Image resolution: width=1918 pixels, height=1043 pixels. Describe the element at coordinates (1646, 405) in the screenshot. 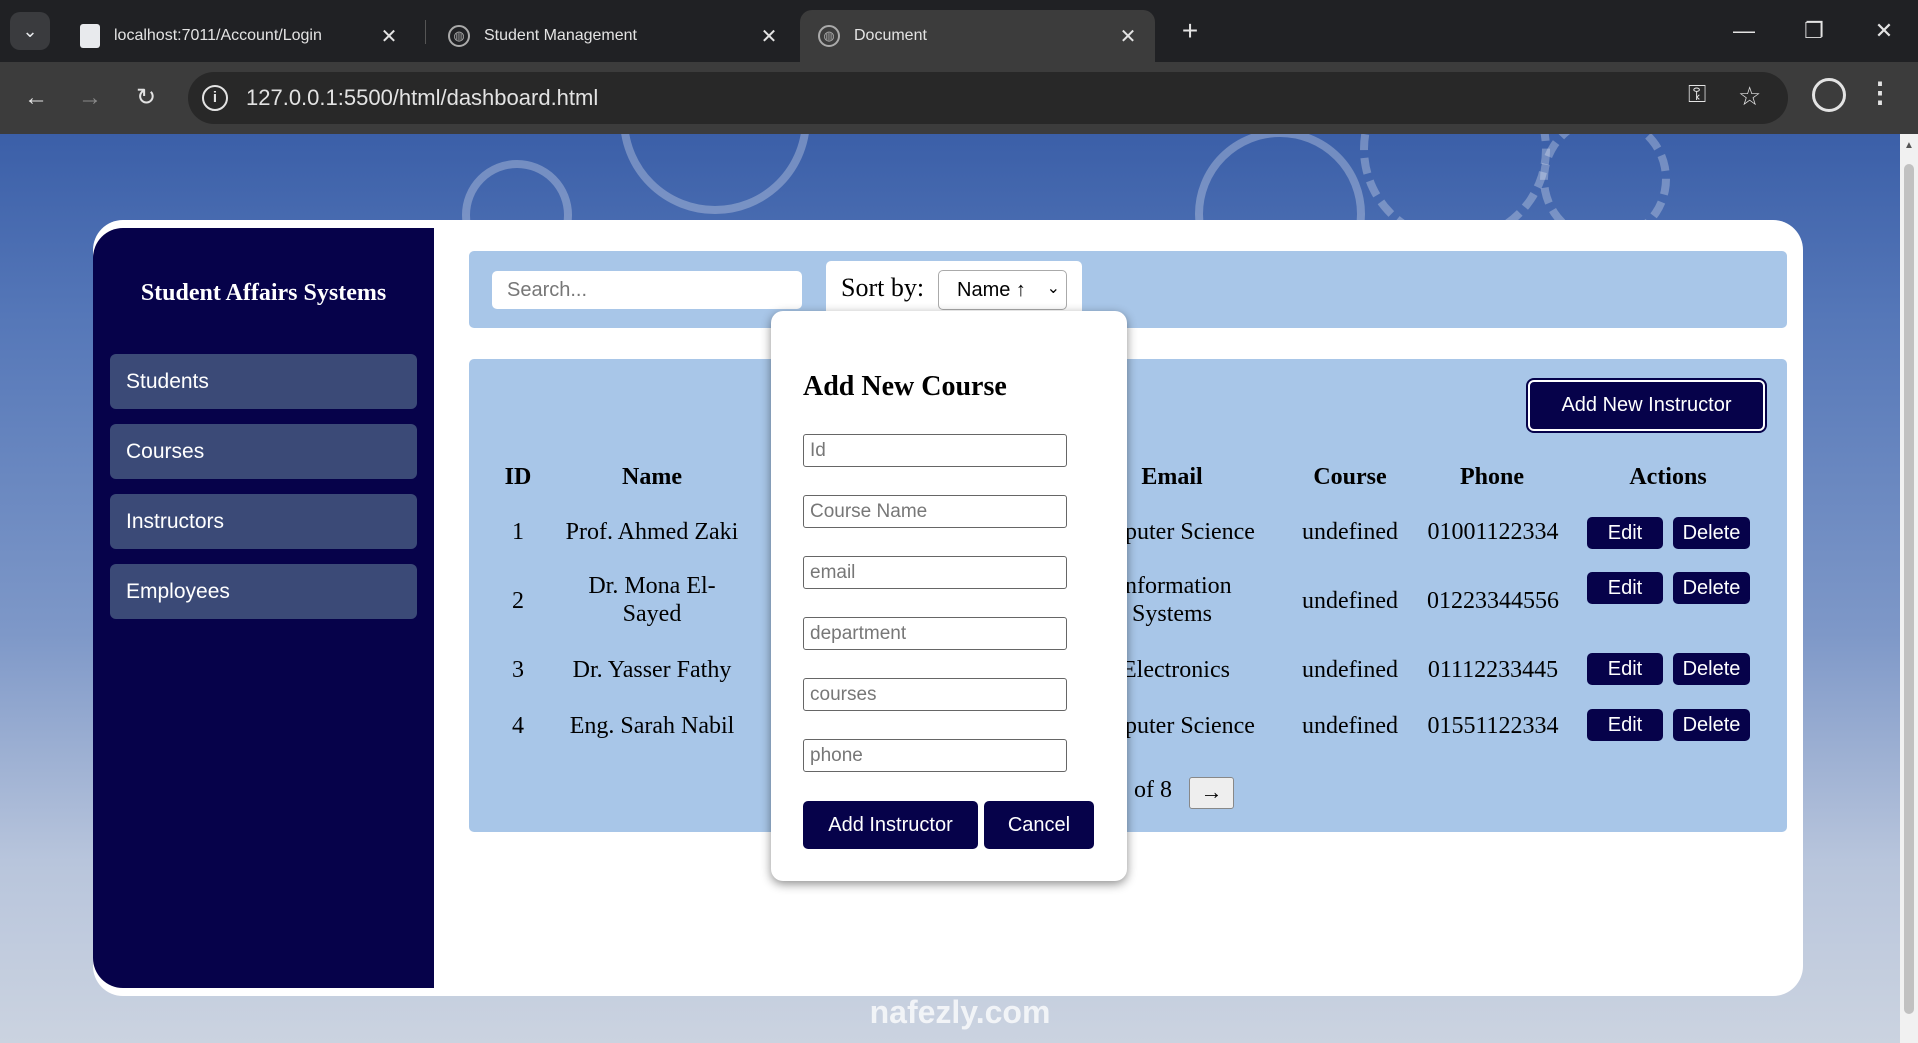

I see `add-new-instructor-button: Add New Instructor` at that location.